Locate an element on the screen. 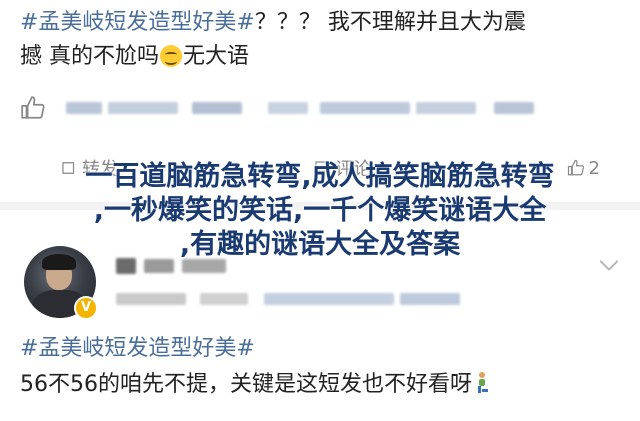  post-text-line1: ？？？ 我不理解并且大为震 is located at coordinates (390, 22).